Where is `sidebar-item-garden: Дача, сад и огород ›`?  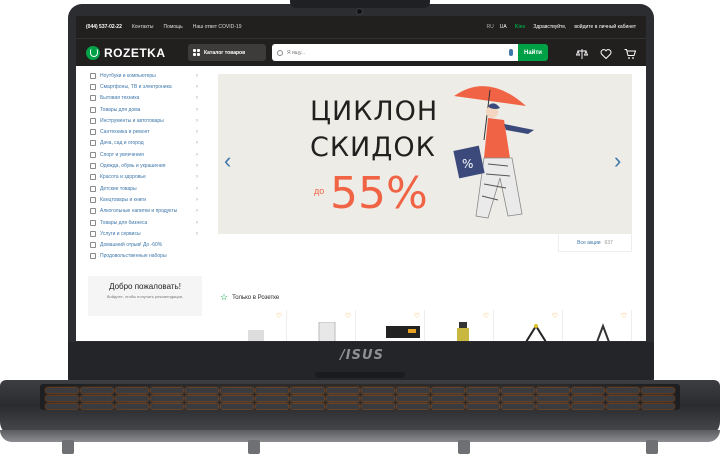
sidebar-item-garden: Дача, сад и огород › is located at coordinates (147, 143).